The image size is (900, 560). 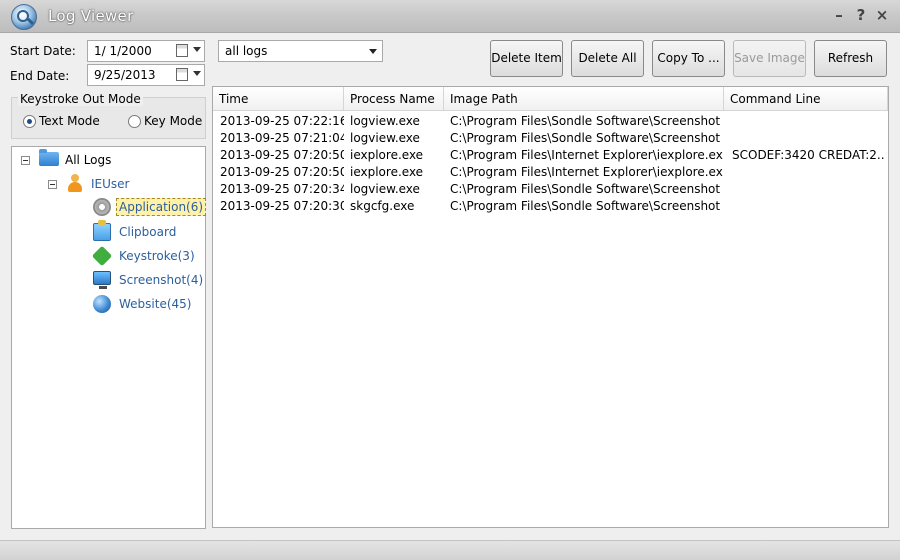 I want to click on log-type-value: all logs, so click(x=246, y=51).